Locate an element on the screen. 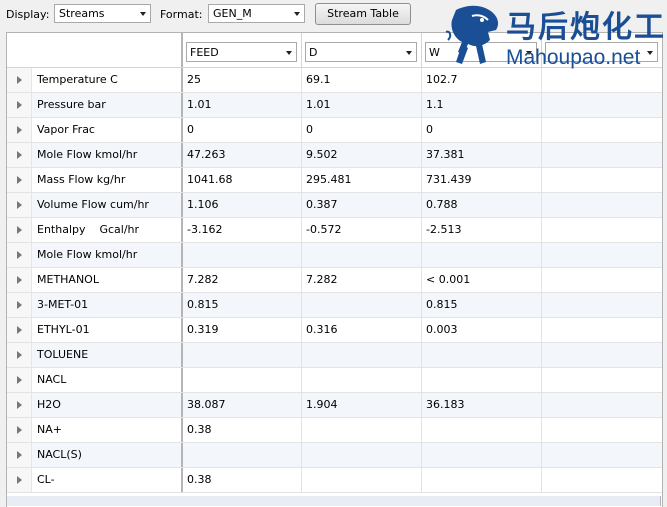 This screenshot has height=507, width=667. table-row: Mass Flow kg/hr 1041.68 295.481 731.439 is located at coordinates (334, 180).